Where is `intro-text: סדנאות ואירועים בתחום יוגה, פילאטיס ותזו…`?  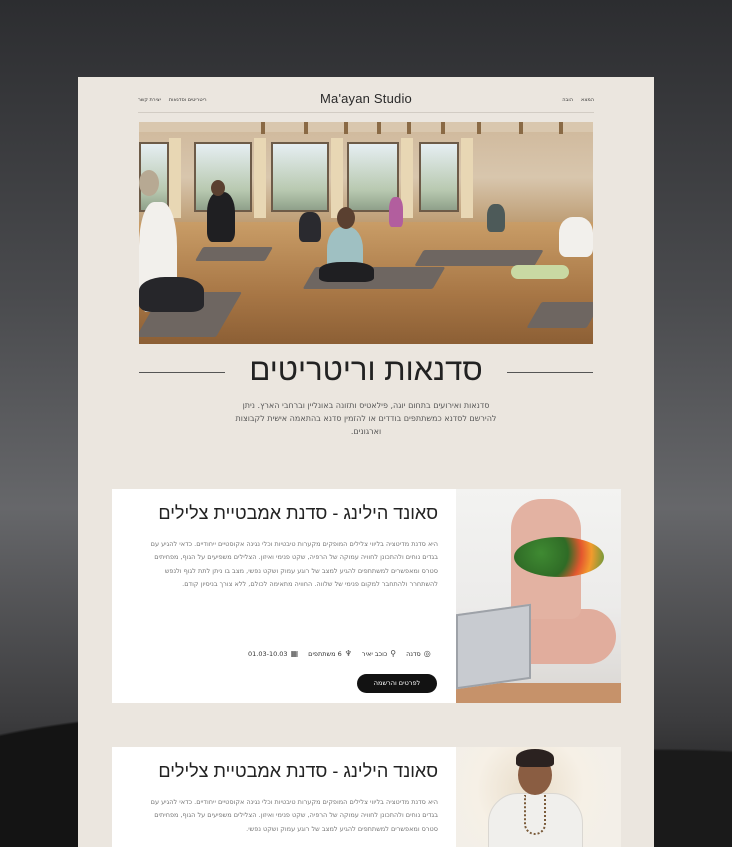
intro-text: סדנאות ואירועים בתחום יוגה, פילאטיס ותזו… is located at coordinates (366, 418).